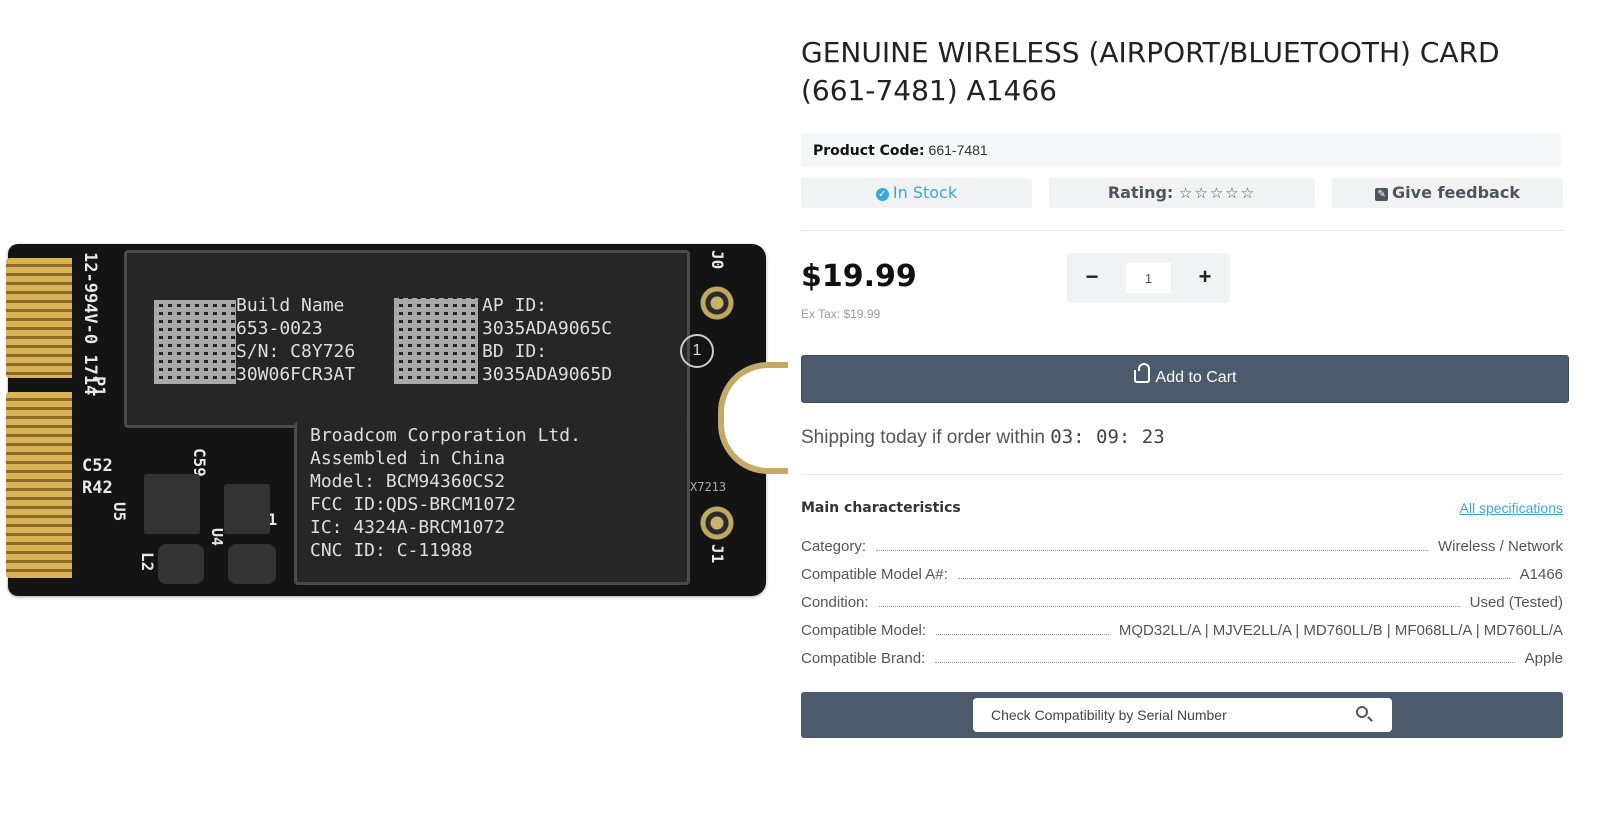 This screenshot has height=836, width=1600. Describe the element at coordinates (717, 260) in the screenshot. I see `card-print-j0: J0` at that location.